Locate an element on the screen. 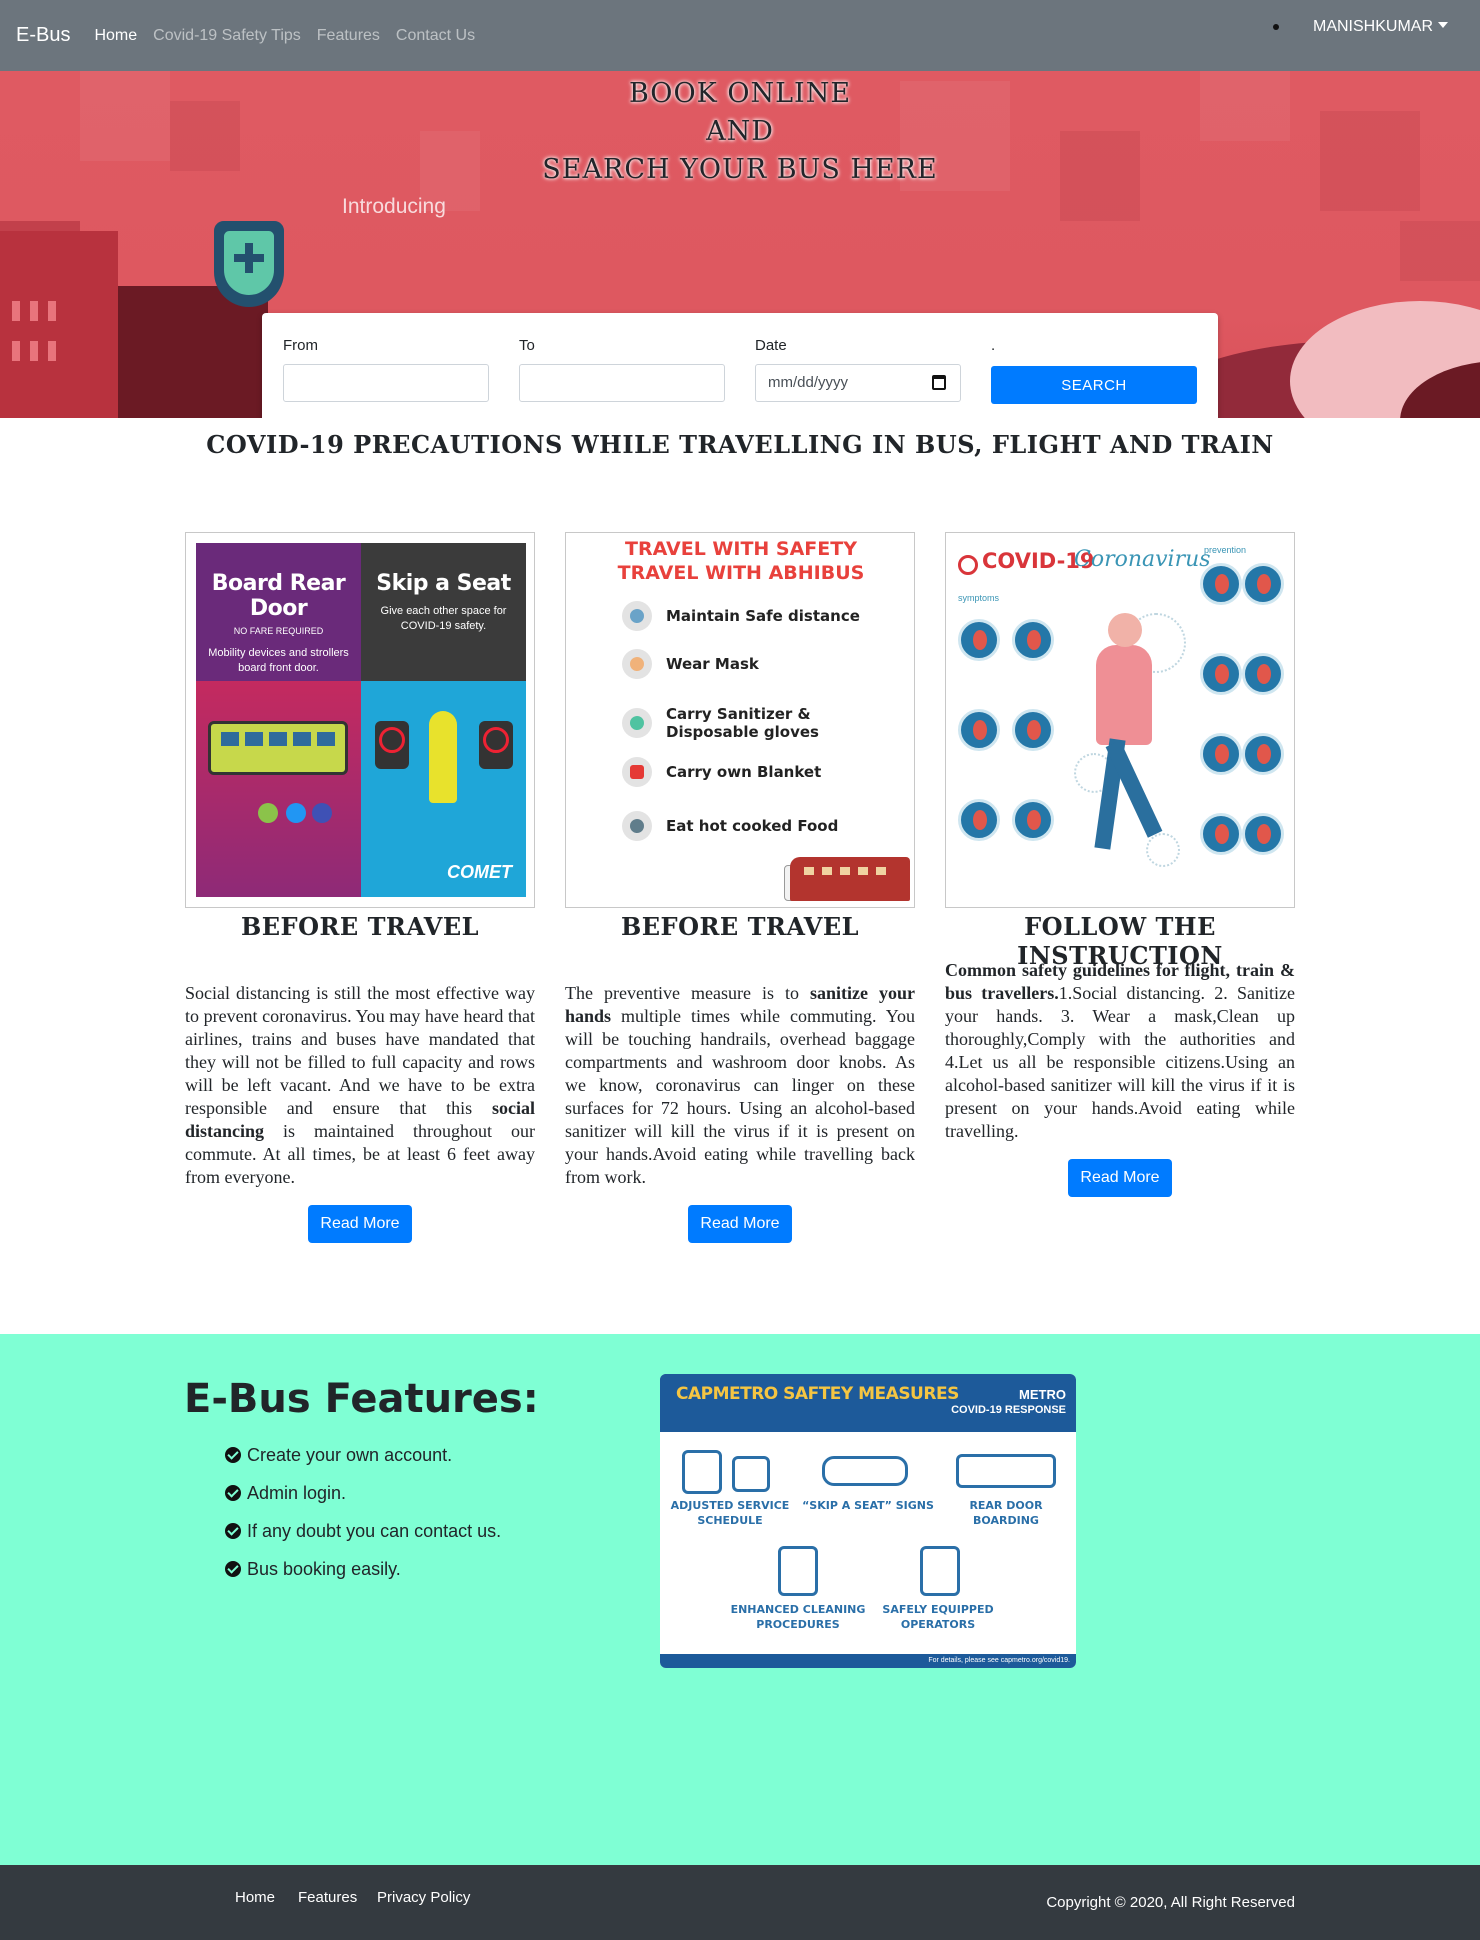 The width and height of the screenshot is (1480, 1940). seat-icon is located at coordinates (865, 1471).